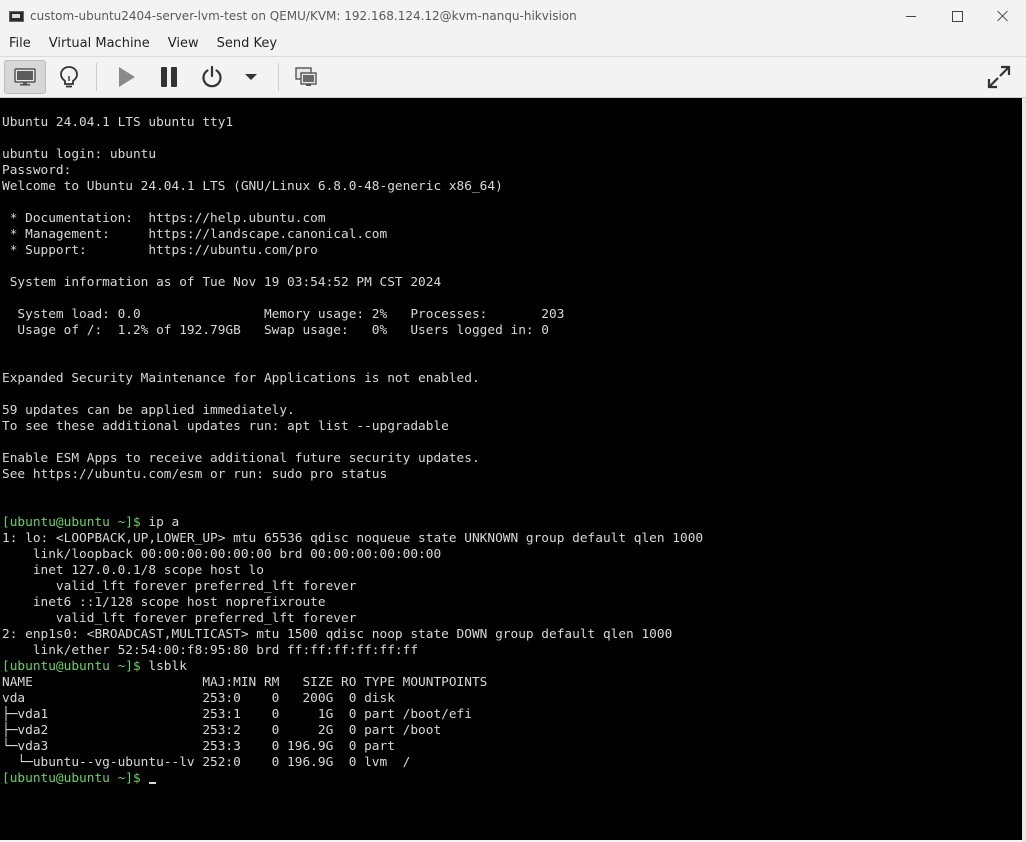 The height and width of the screenshot is (842, 1026). What do you see at coordinates (198, 698) in the screenshot?
I see `console-text: vda 253:0 0 200G 0 disk` at bounding box center [198, 698].